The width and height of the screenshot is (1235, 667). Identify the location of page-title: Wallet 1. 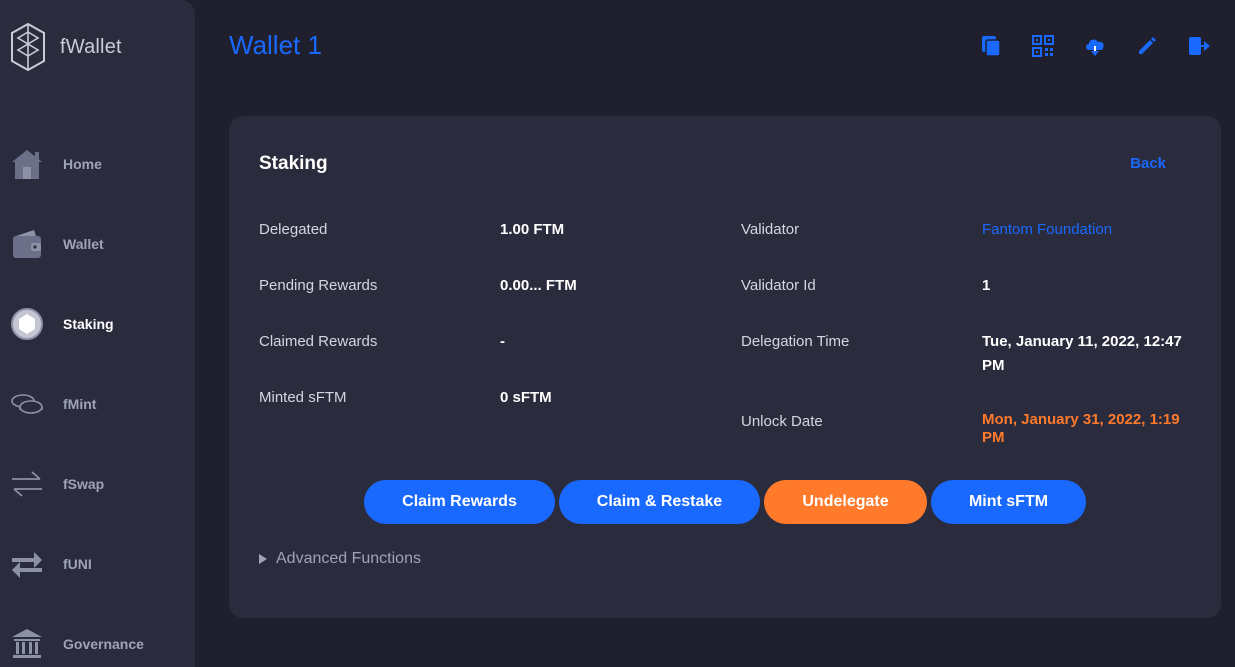
(275, 45).